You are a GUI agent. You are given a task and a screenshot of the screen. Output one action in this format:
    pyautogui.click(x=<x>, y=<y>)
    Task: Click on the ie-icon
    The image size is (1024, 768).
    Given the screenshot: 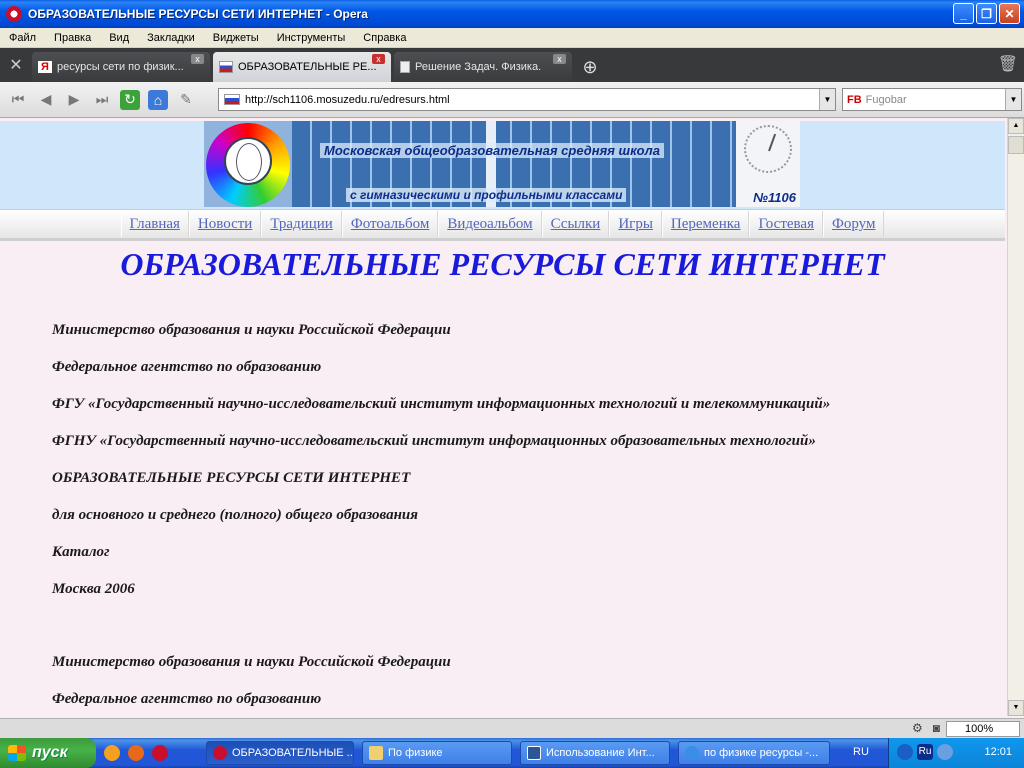 What is the action you would take?
    pyautogui.click(x=692, y=753)
    